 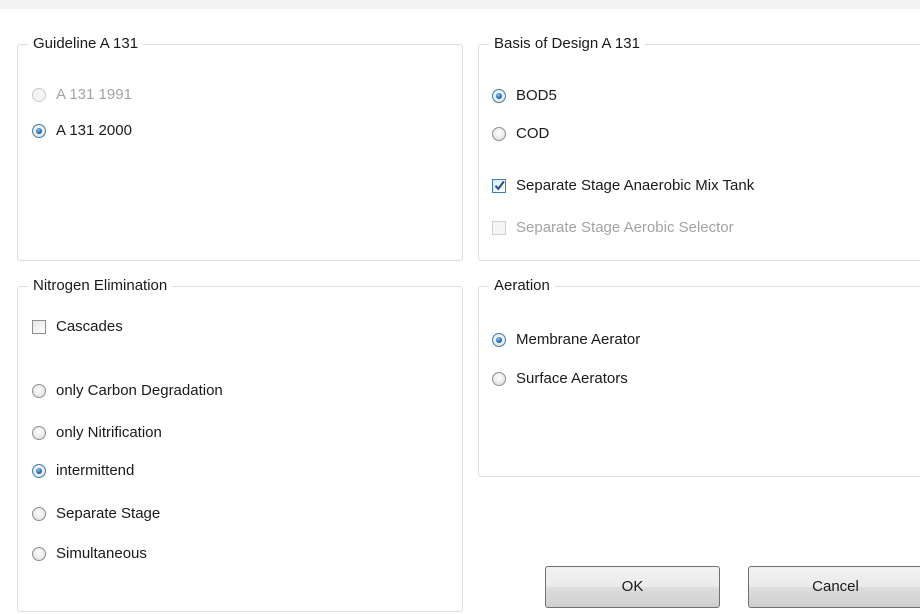 I want to click on checkbox-aerobic-selector: Separate Stage Aerobic Selector, so click(x=613, y=228).